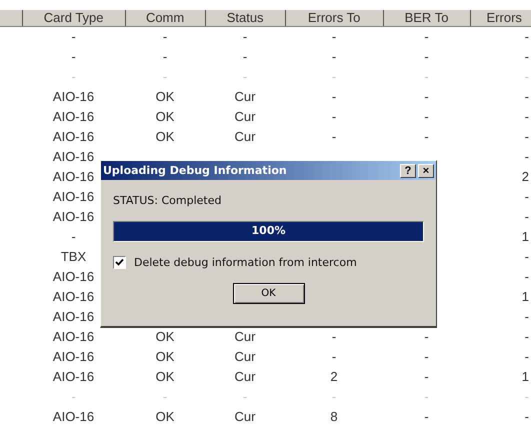  Describe the element at coordinates (268, 293) in the screenshot. I see `ok-button: OK` at that location.